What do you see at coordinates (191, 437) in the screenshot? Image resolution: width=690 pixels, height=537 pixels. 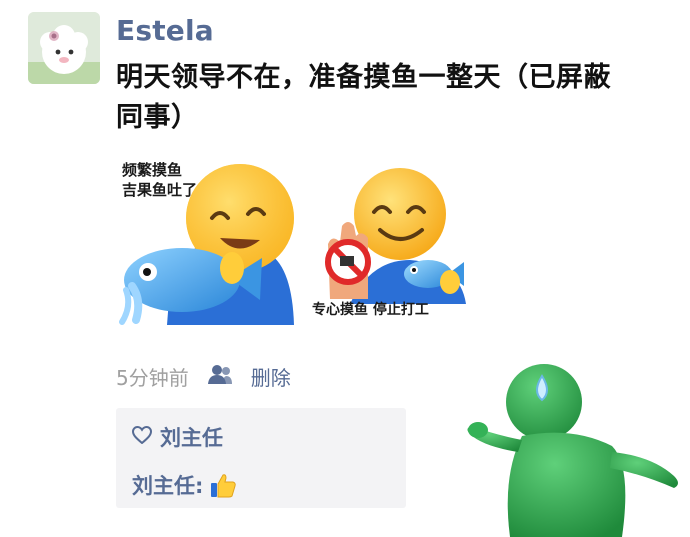 I see `liker-name: 刘主任` at bounding box center [191, 437].